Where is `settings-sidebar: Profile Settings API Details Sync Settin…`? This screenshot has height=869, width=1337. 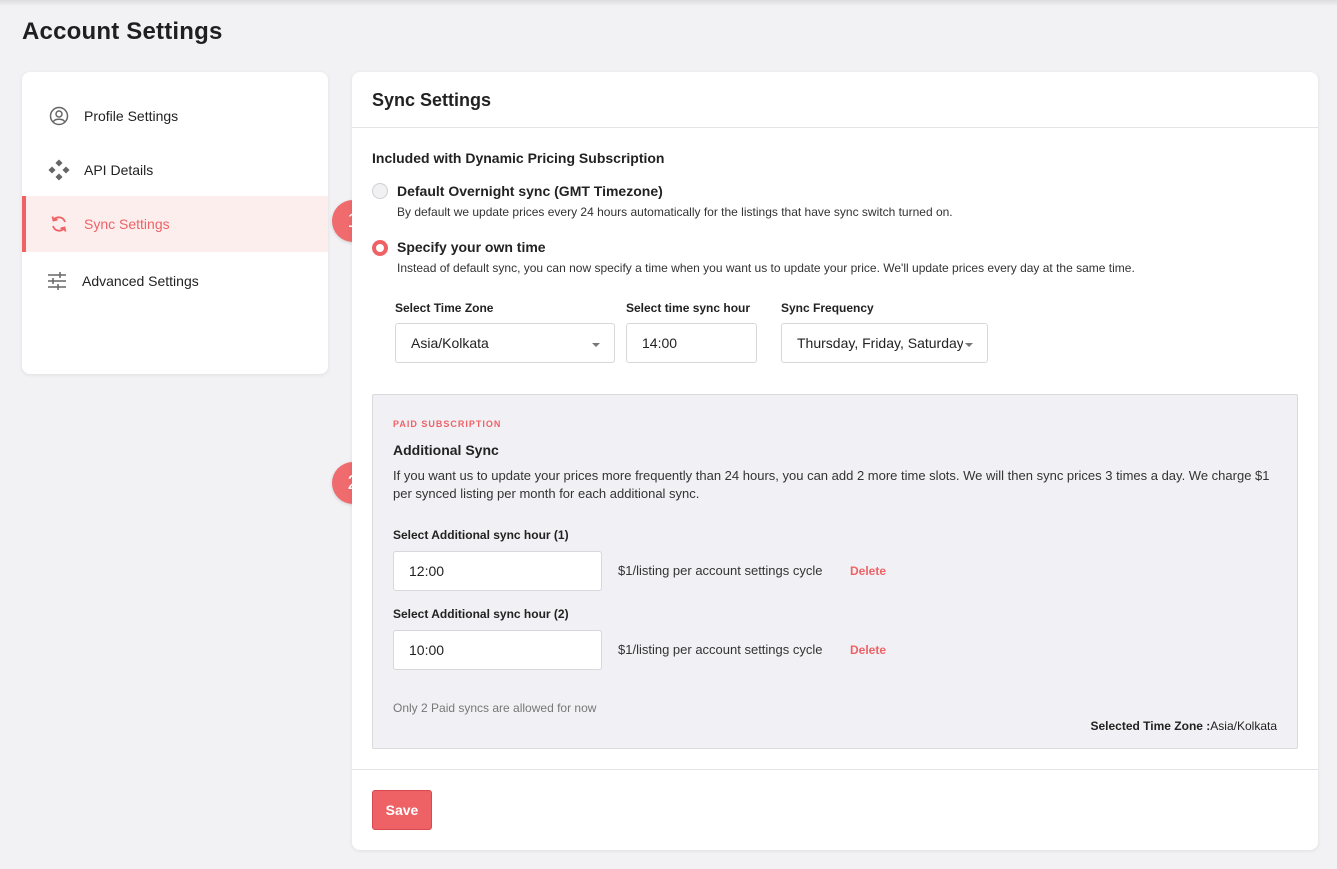
settings-sidebar: Profile Settings API Details Sync Settin… is located at coordinates (175, 223).